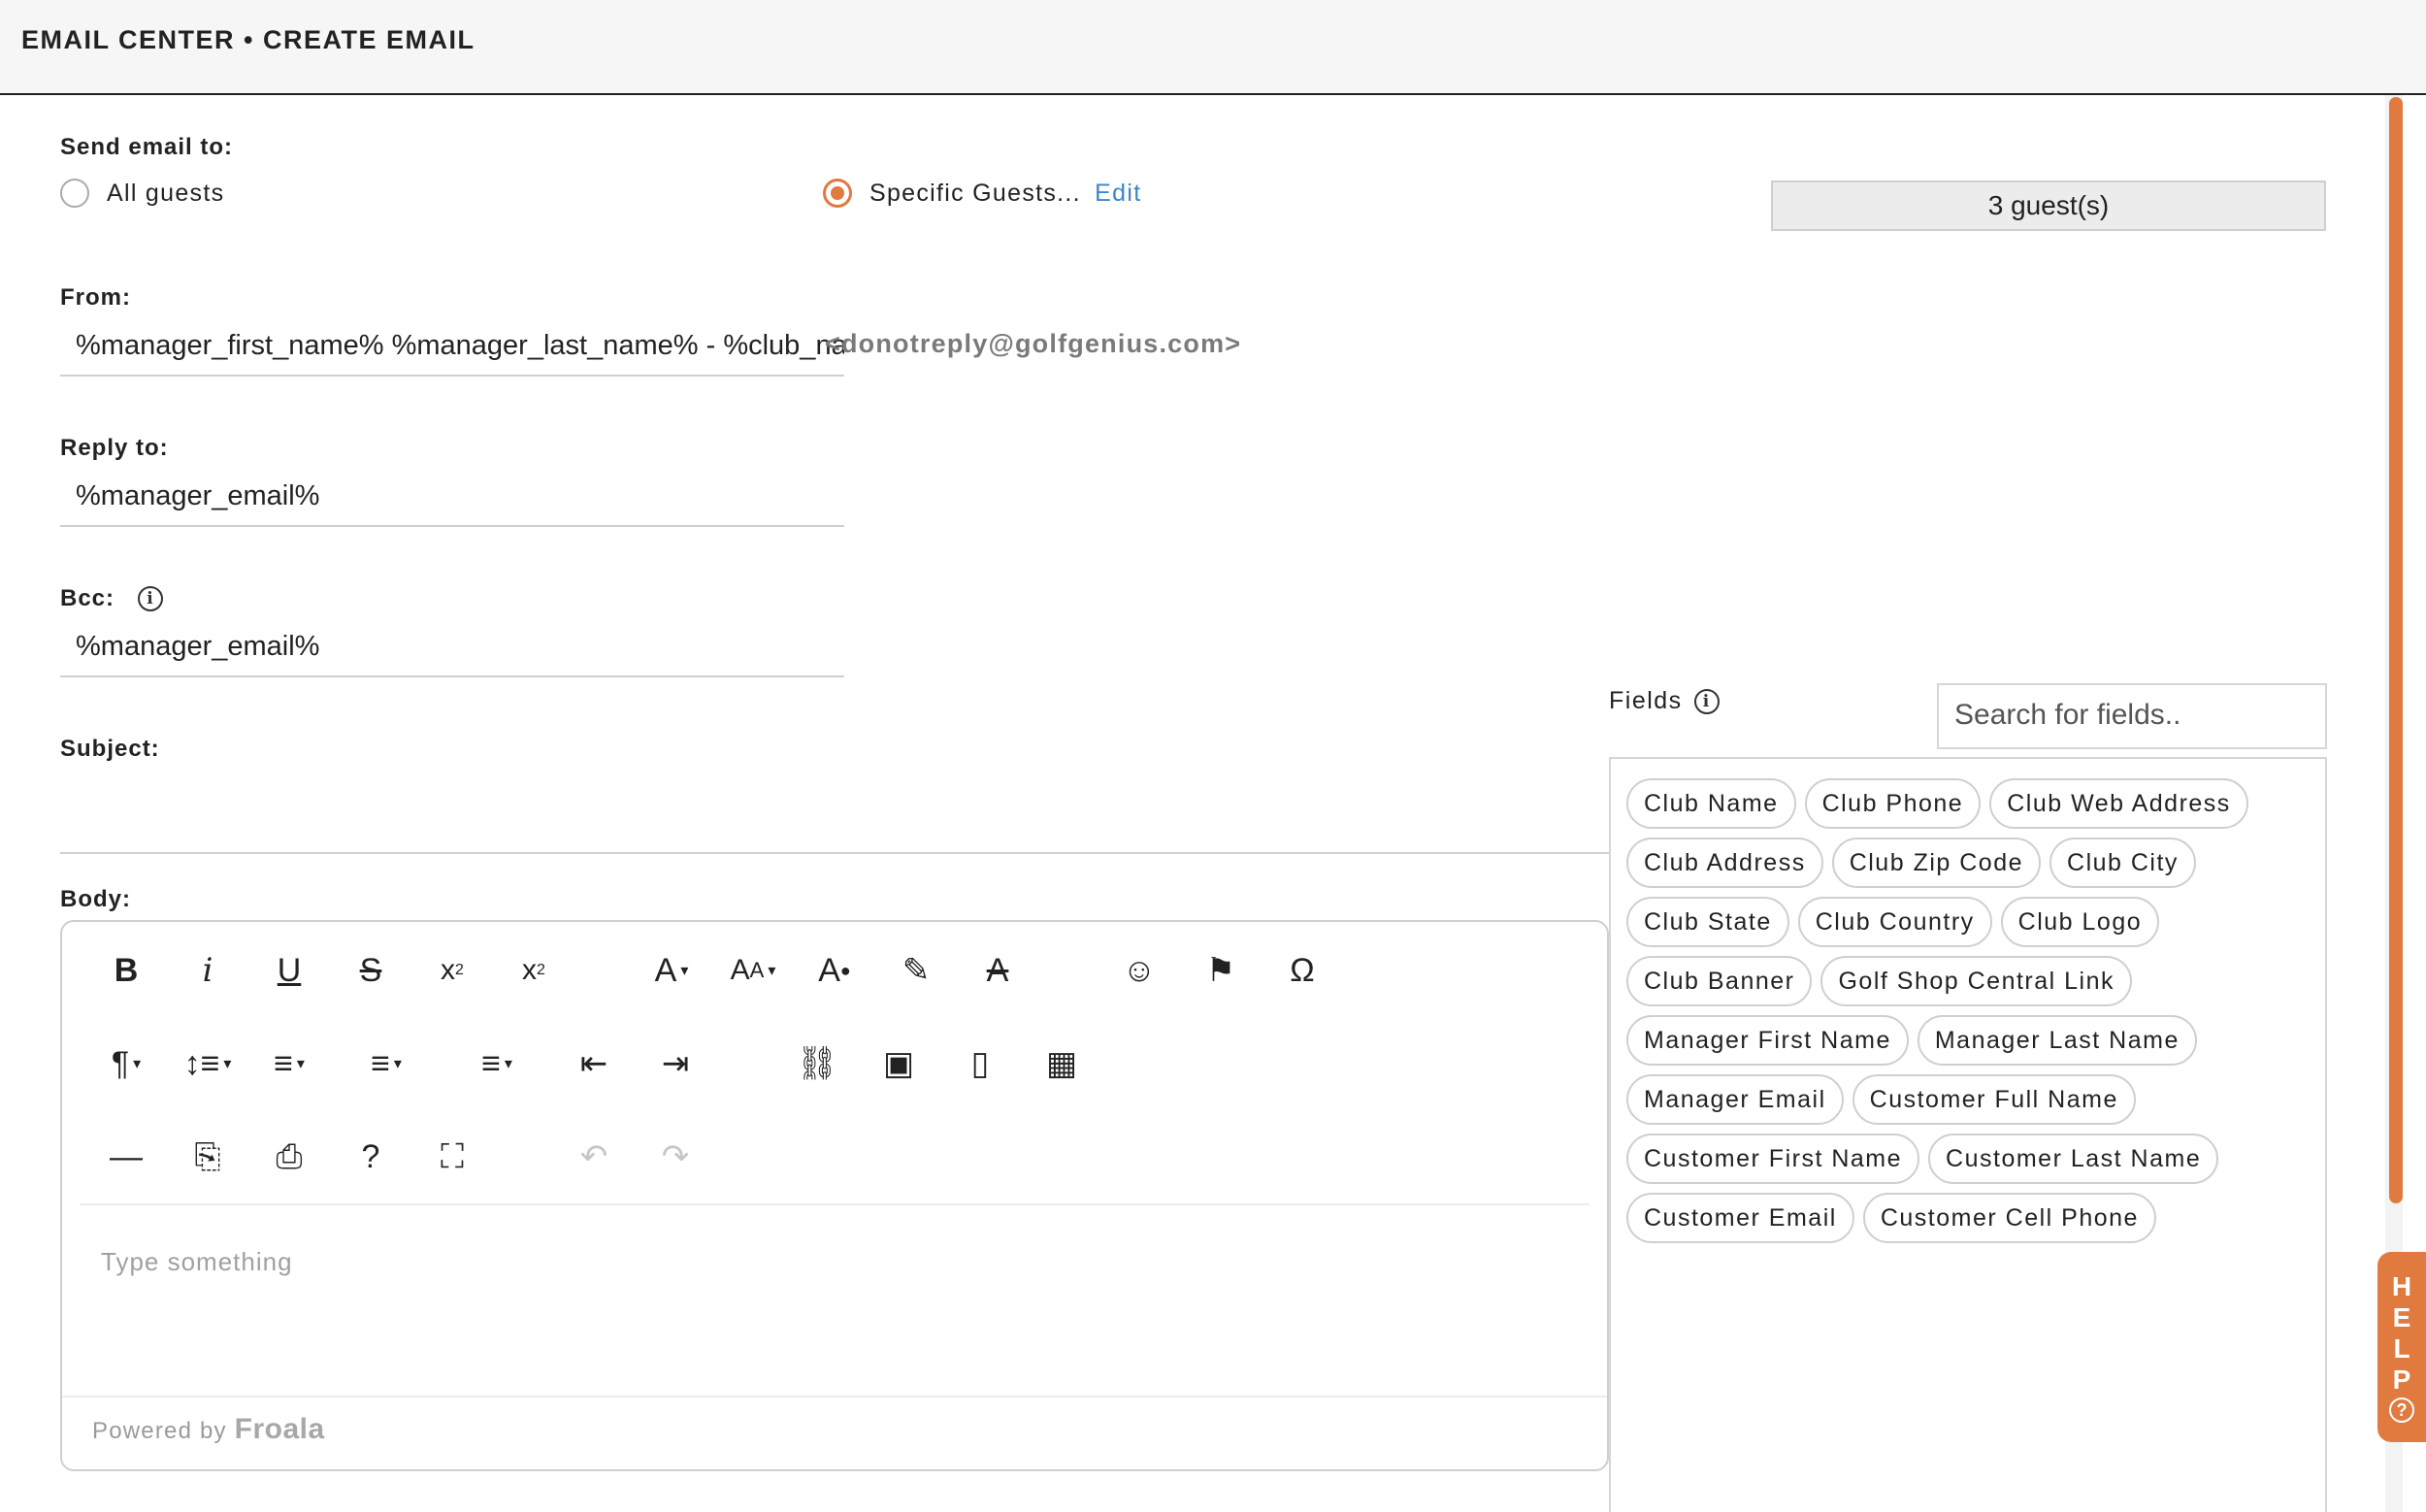 Image resolution: width=2426 pixels, height=1512 pixels. Describe the element at coordinates (1118, 193) in the screenshot. I see `edit-guests-link: Edit` at that location.